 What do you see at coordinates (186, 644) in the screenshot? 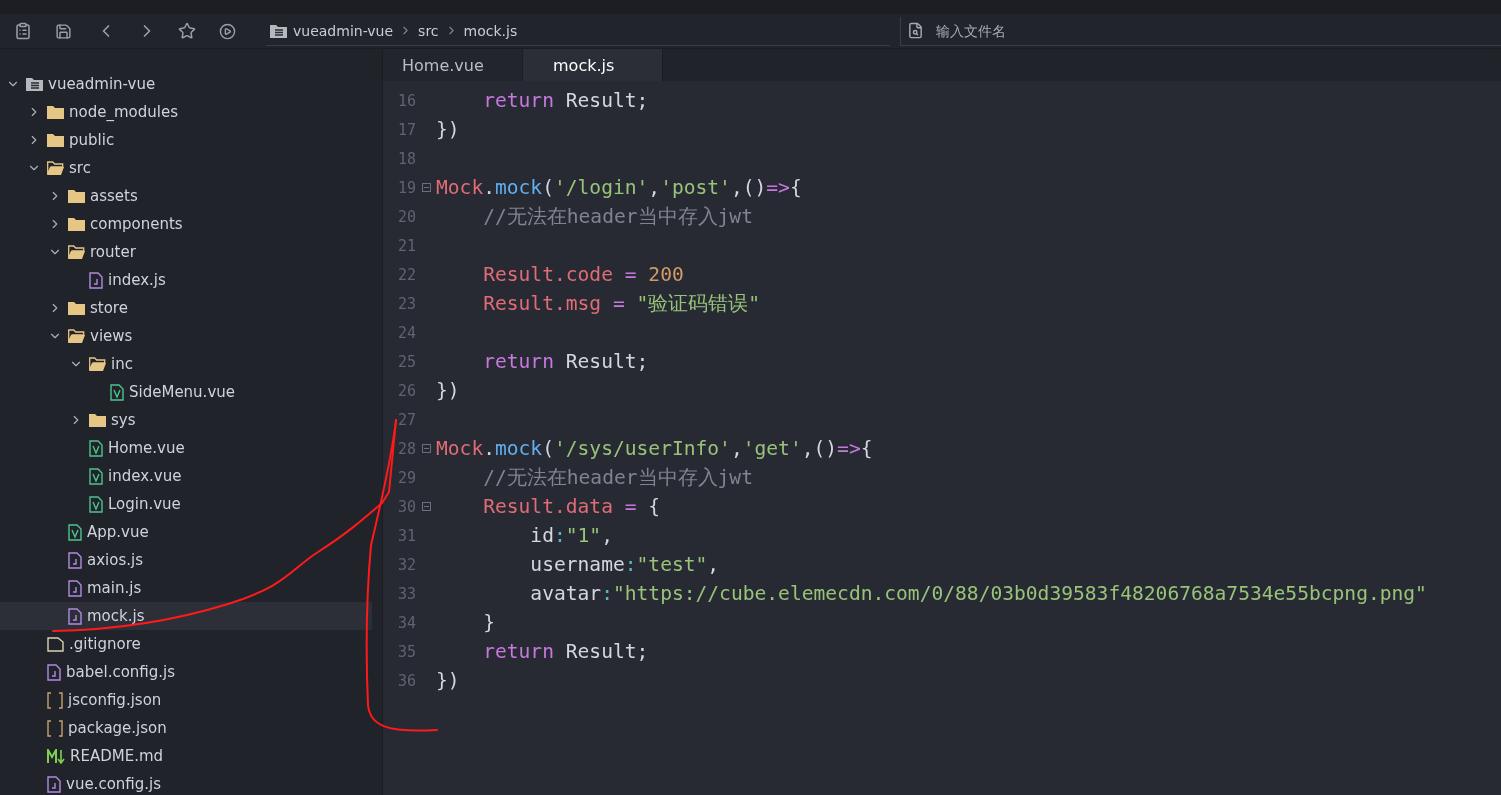
I see `file-tree-item: .gitignore` at bounding box center [186, 644].